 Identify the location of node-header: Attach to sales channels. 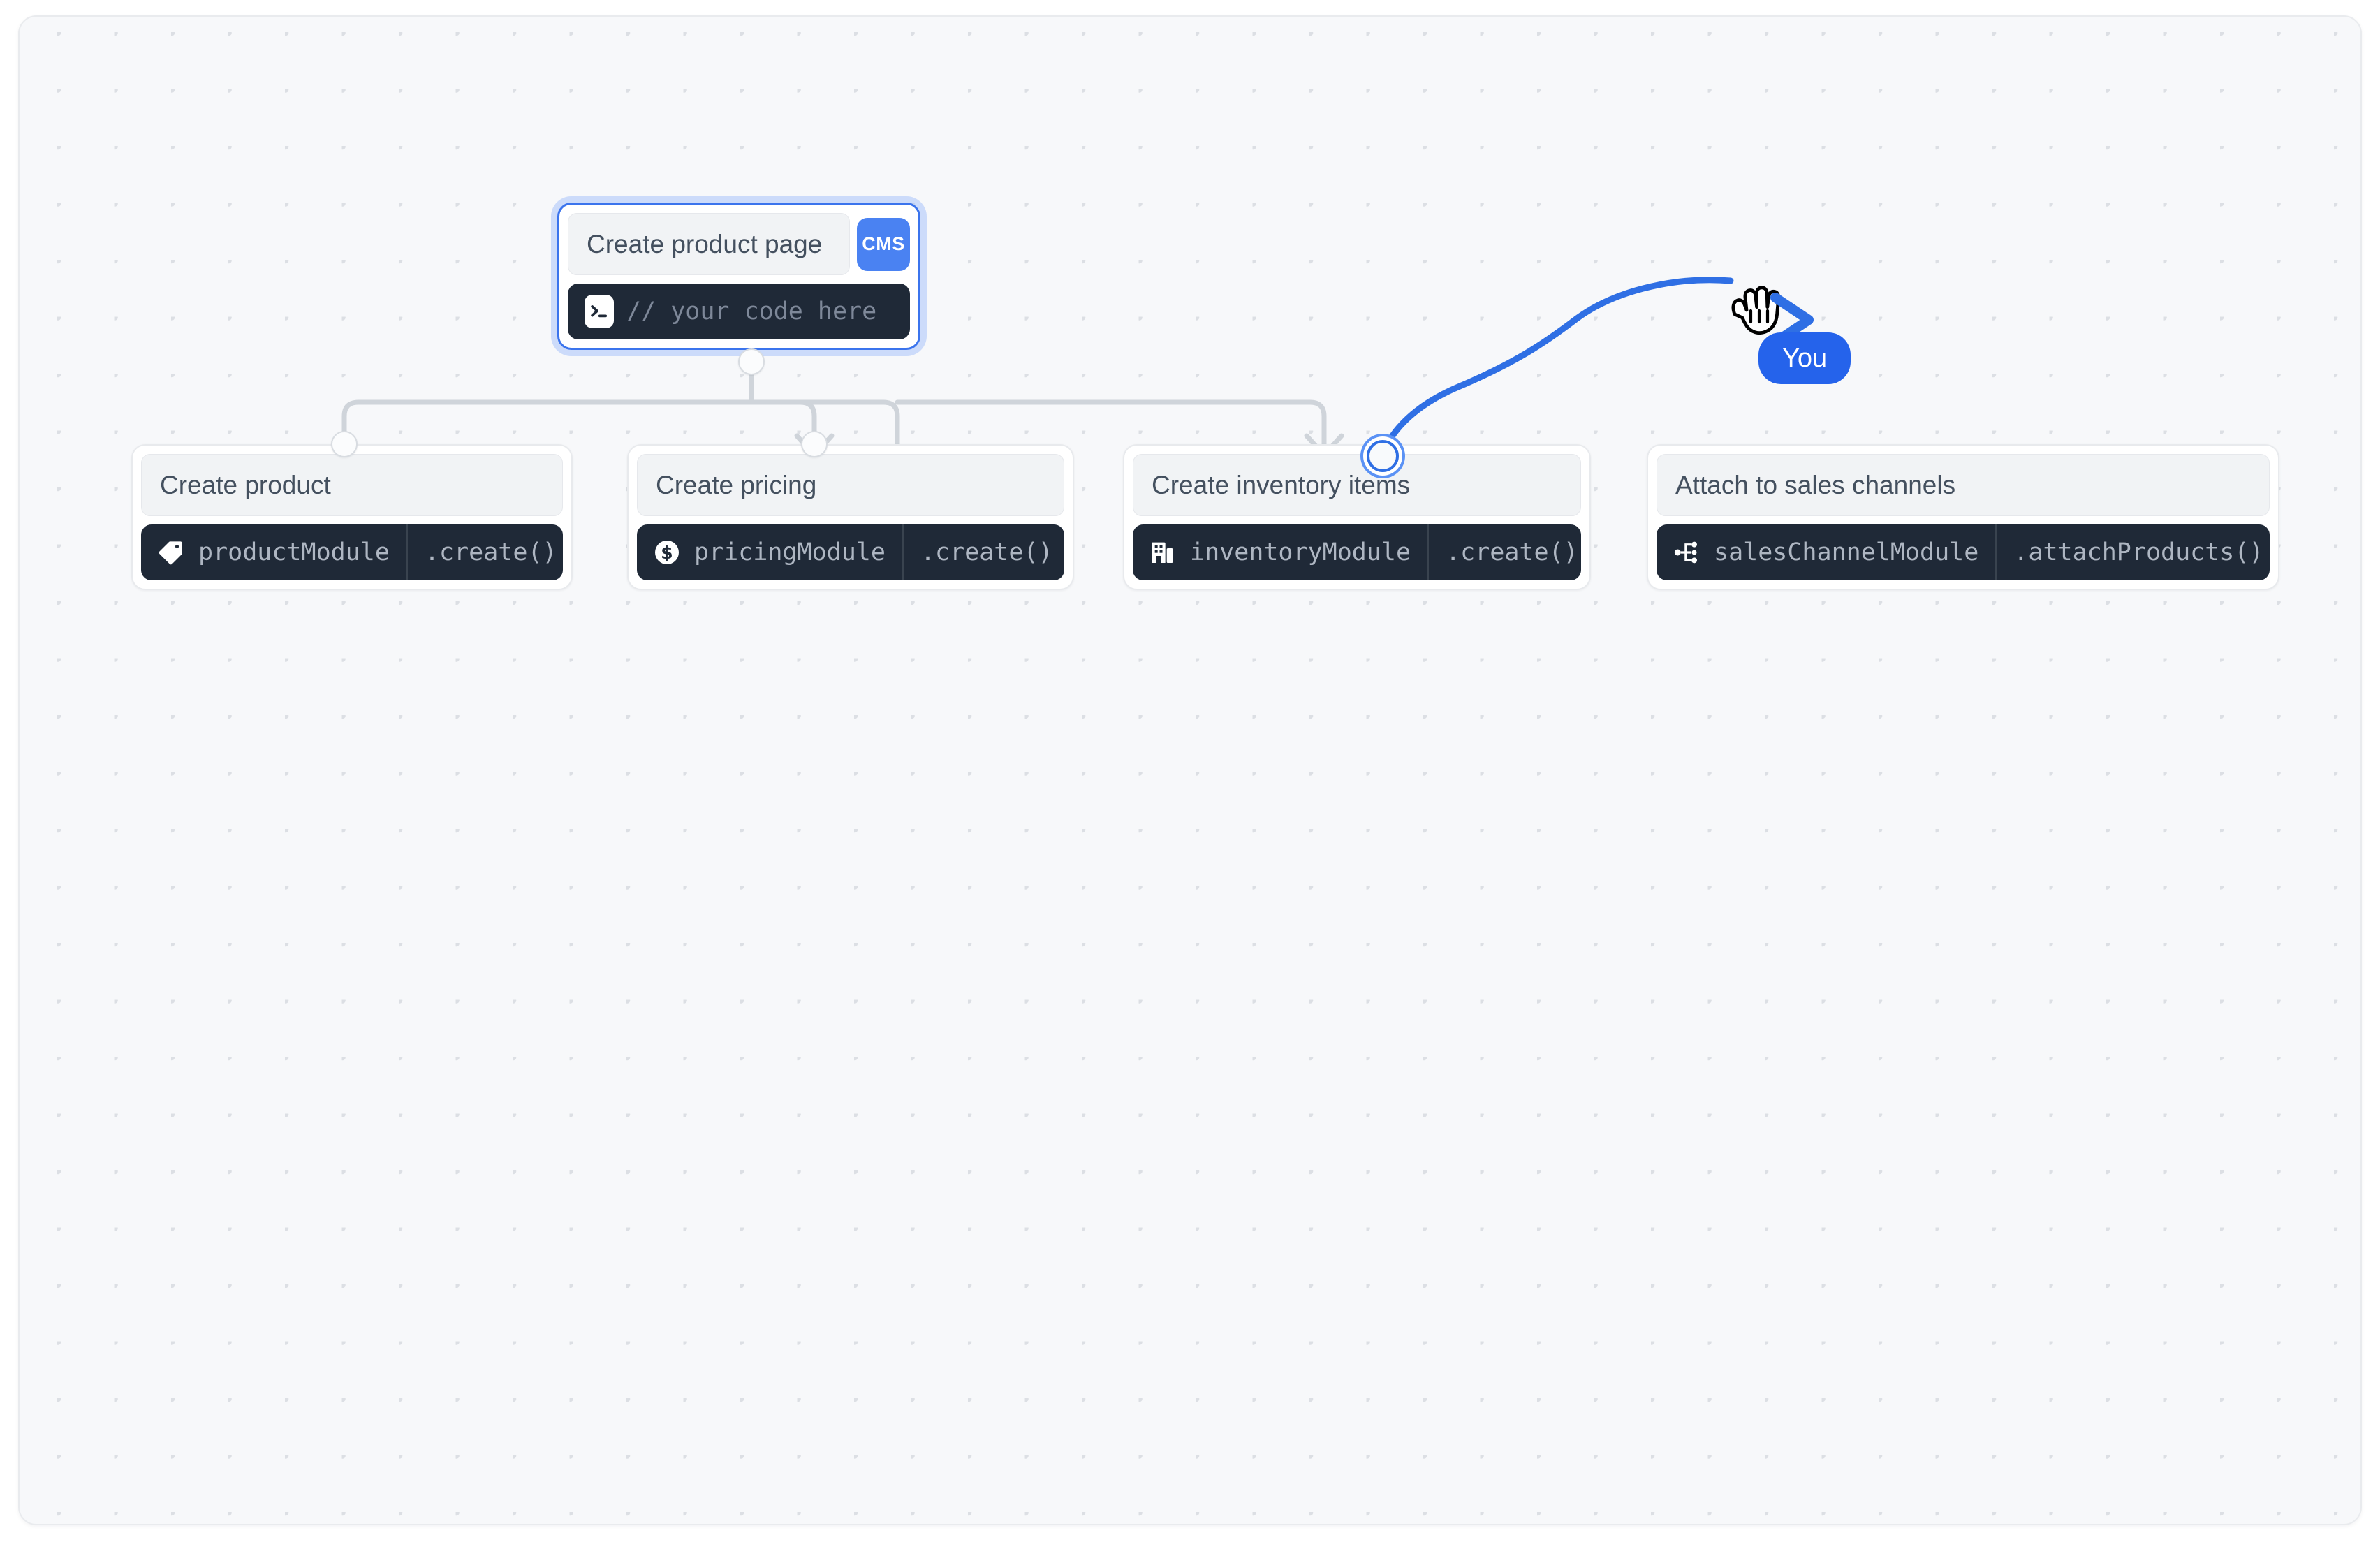
(1963, 485).